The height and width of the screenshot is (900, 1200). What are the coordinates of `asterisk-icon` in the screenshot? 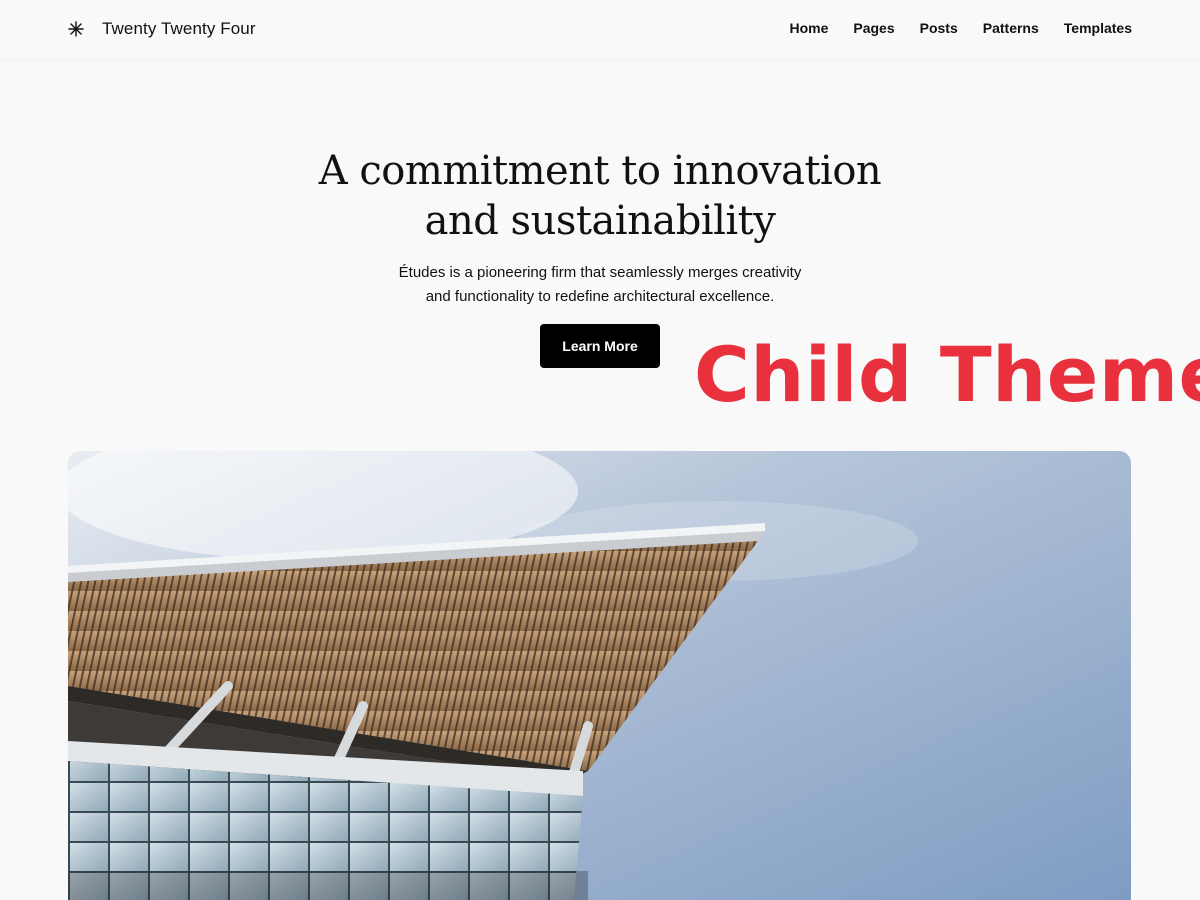 It's located at (76, 29).